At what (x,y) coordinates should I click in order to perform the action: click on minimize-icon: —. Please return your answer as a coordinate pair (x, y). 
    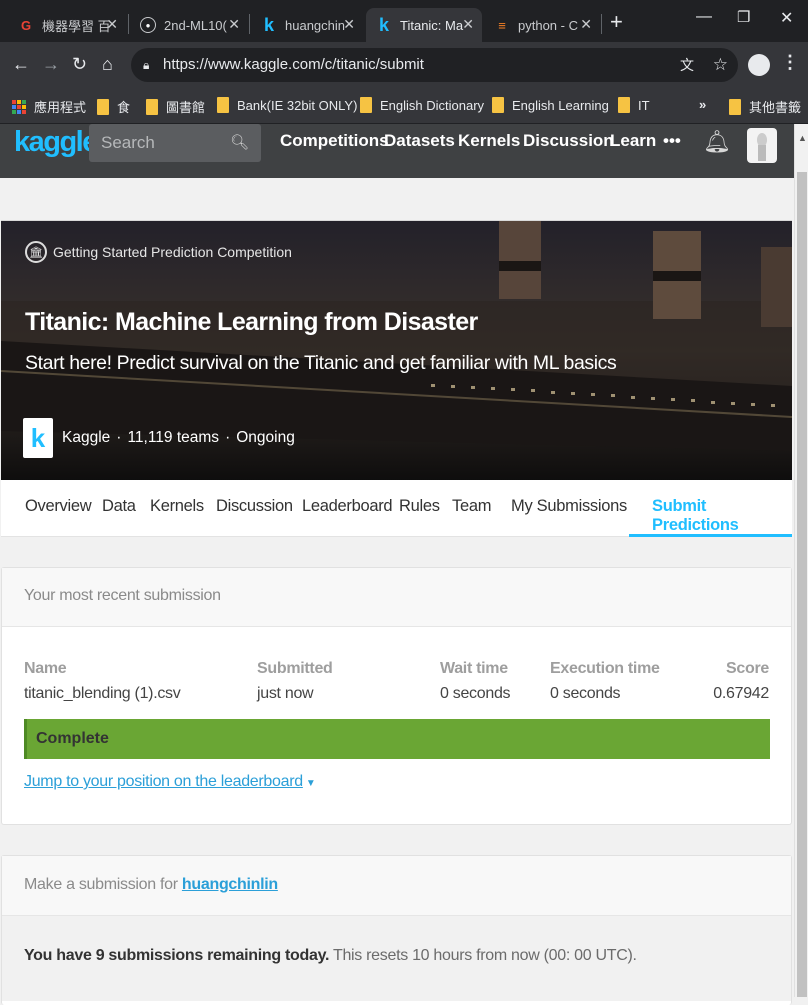
    Looking at the image, I should click on (704, 17).